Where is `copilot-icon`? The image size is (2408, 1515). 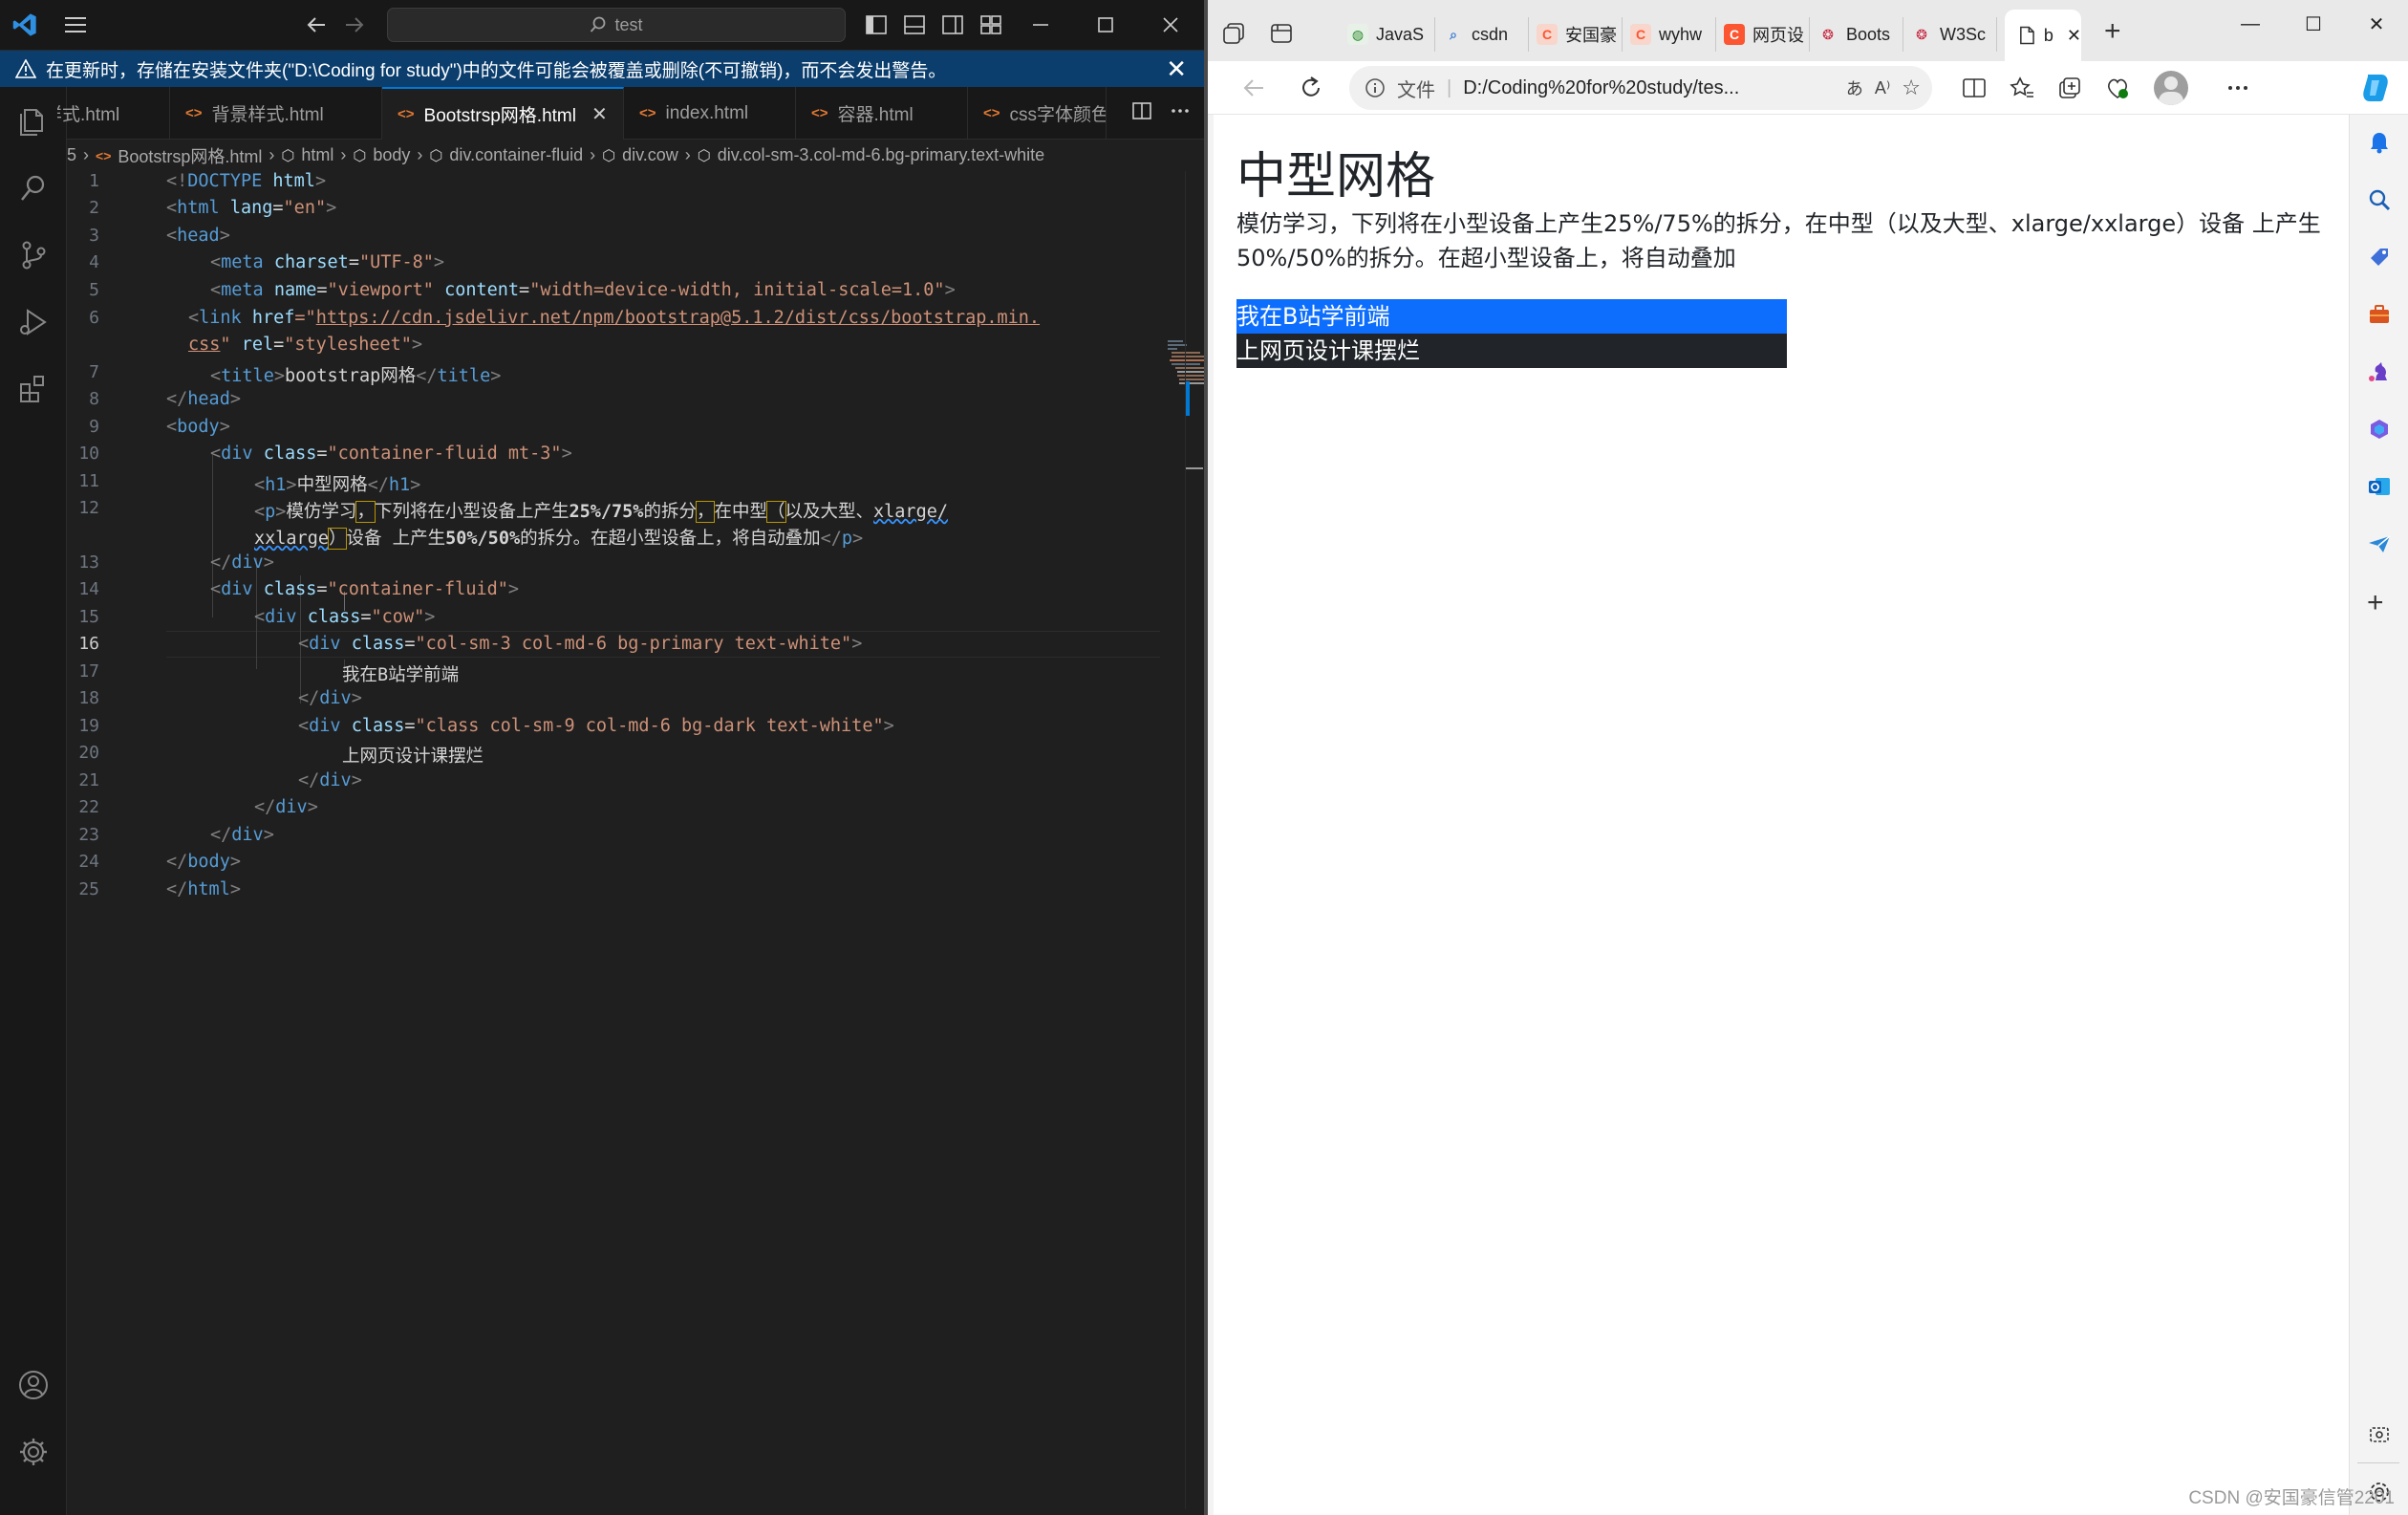 copilot-icon is located at coordinates (2376, 88).